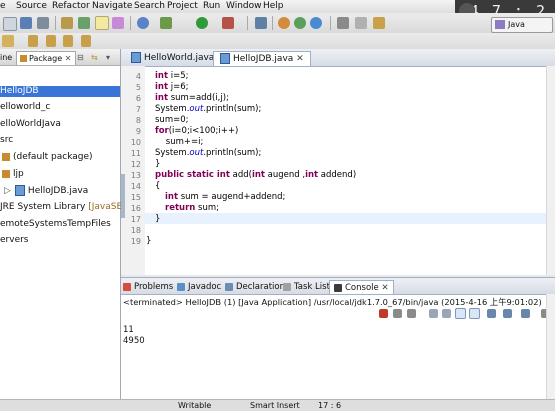  Describe the element at coordinates (433, 313) in the screenshot. I see `clear-console-icon` at that location.